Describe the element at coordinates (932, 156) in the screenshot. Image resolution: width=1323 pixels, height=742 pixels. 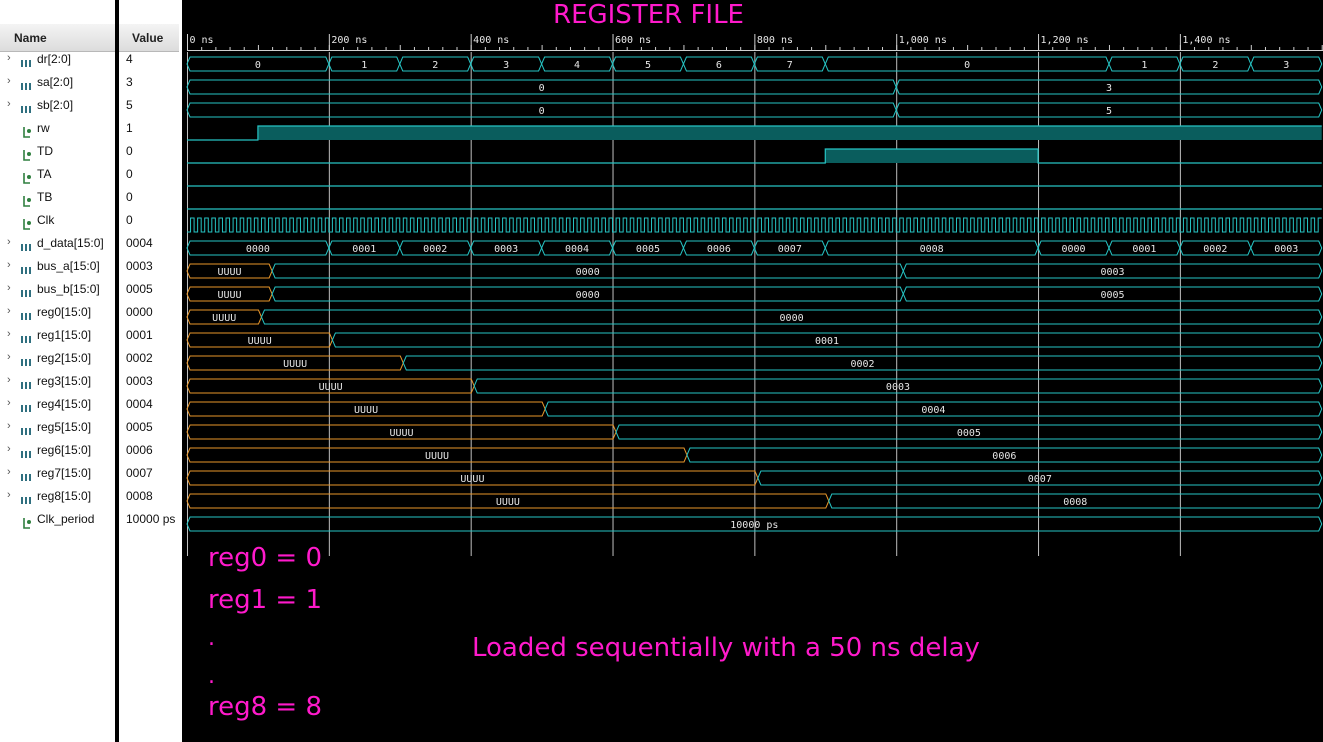
I see `high-level-fill` at that location.